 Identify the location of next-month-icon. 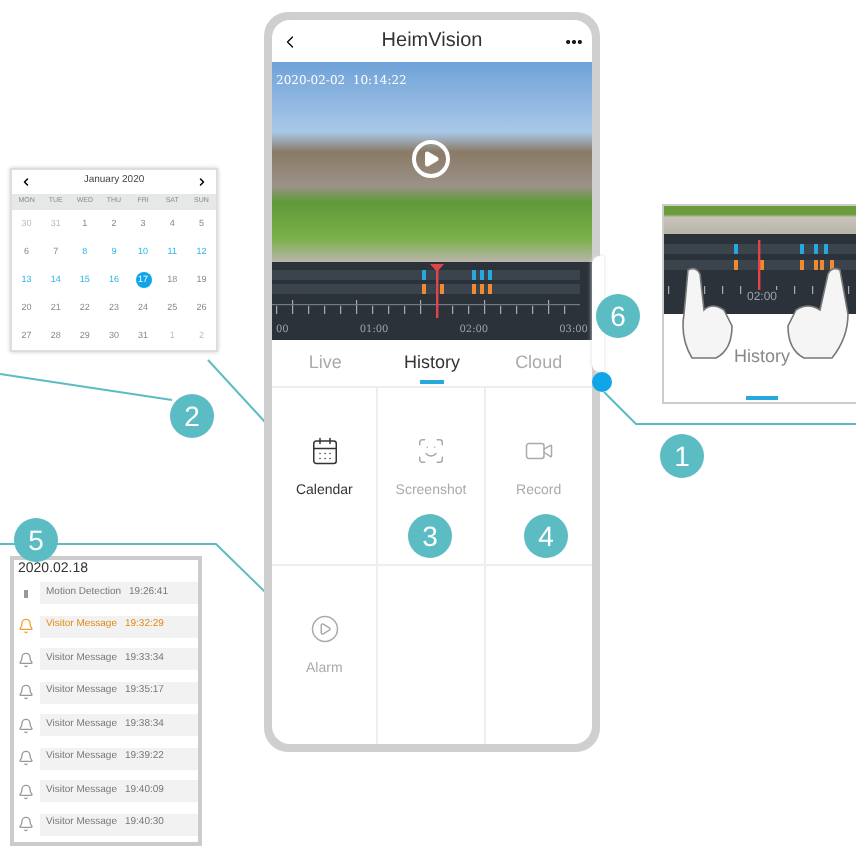
(202, 182).